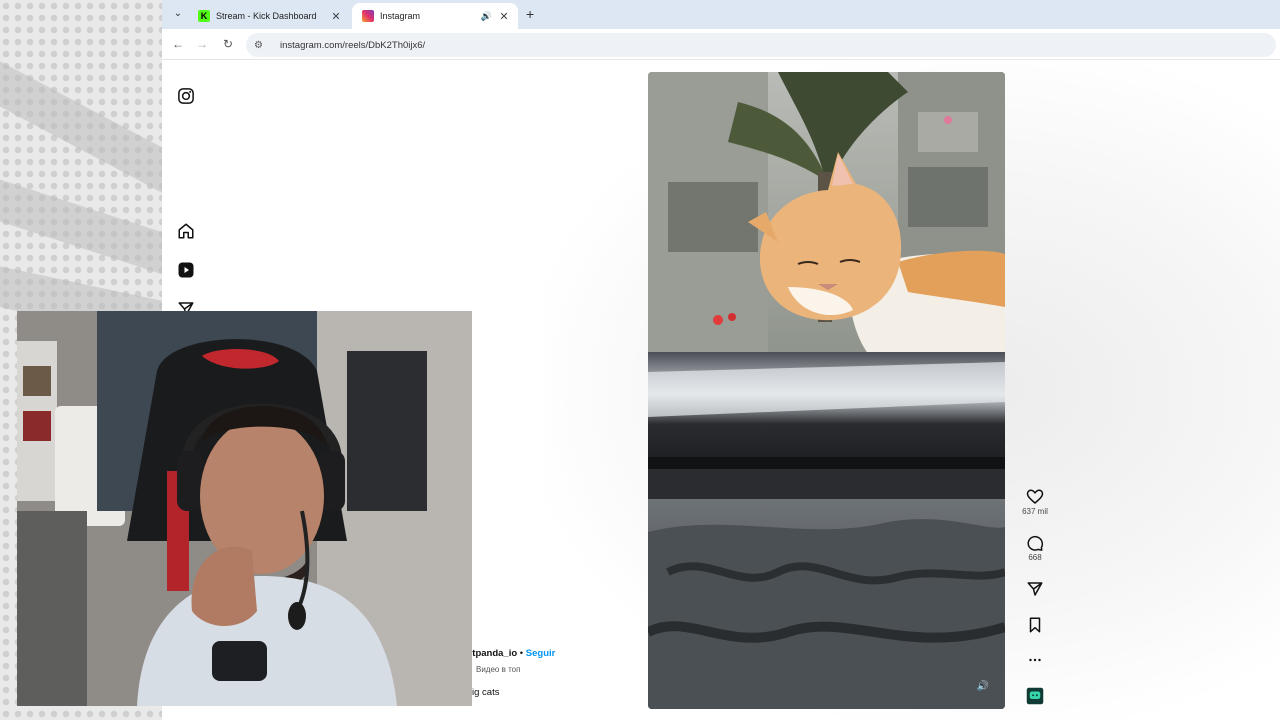 The height and width of the screenshot is (720, 1280). What do you see at coordinates (266, 16) in the screenshot?
I see `tab-title: Stream - Kick Dashboard` at bounding box center [266, 16].